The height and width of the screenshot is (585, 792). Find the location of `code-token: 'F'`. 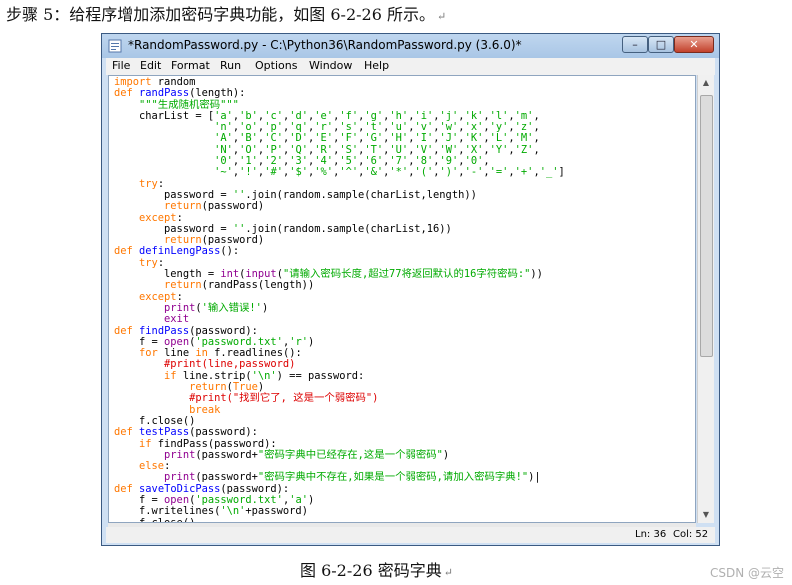

code-token: 'F' is located at coordinates (349, 138).